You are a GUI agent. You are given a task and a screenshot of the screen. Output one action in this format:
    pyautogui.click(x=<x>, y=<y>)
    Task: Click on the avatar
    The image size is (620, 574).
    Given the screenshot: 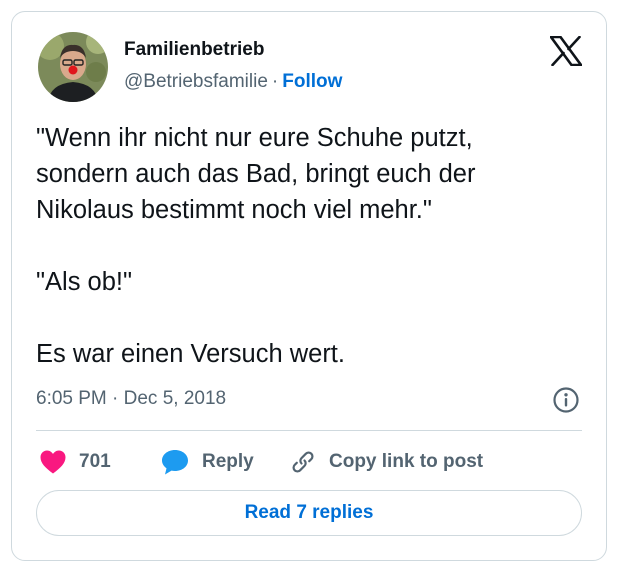 What is the action you would take?
    pyautogui.click(x=73, y=67)
    